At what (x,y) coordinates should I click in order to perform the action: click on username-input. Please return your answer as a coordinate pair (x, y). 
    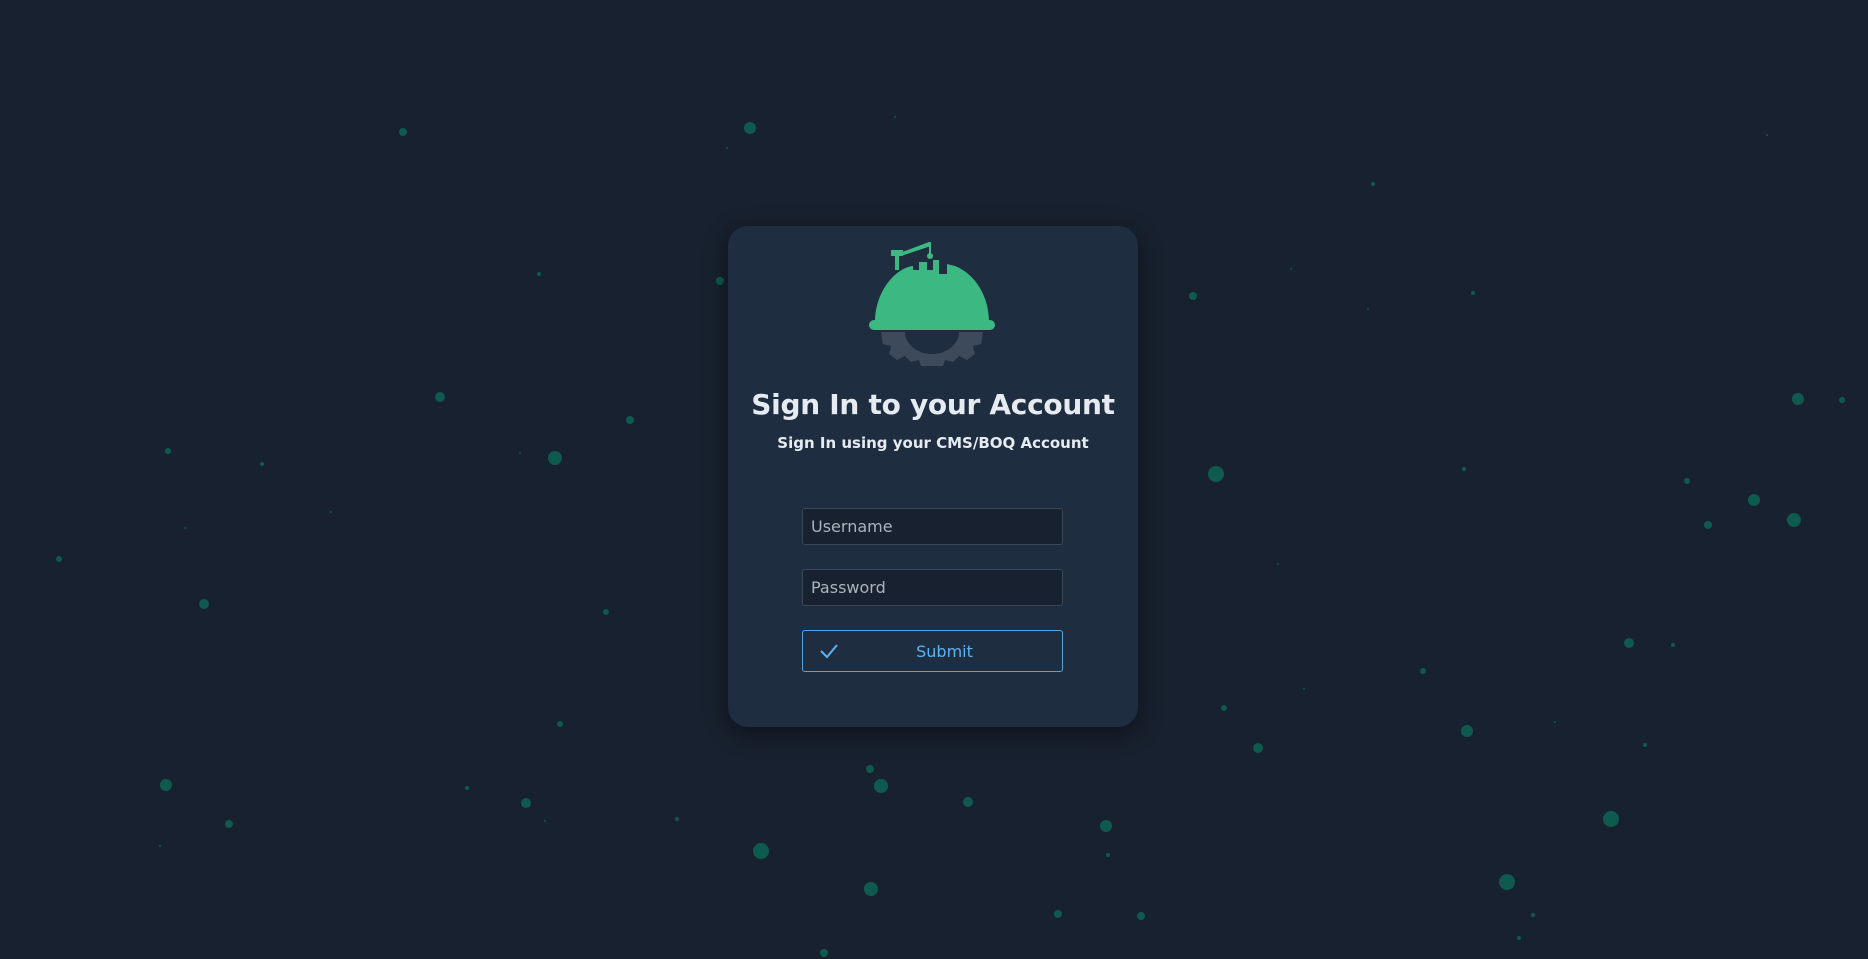
    Looking at the image, I should click on (932, 526).